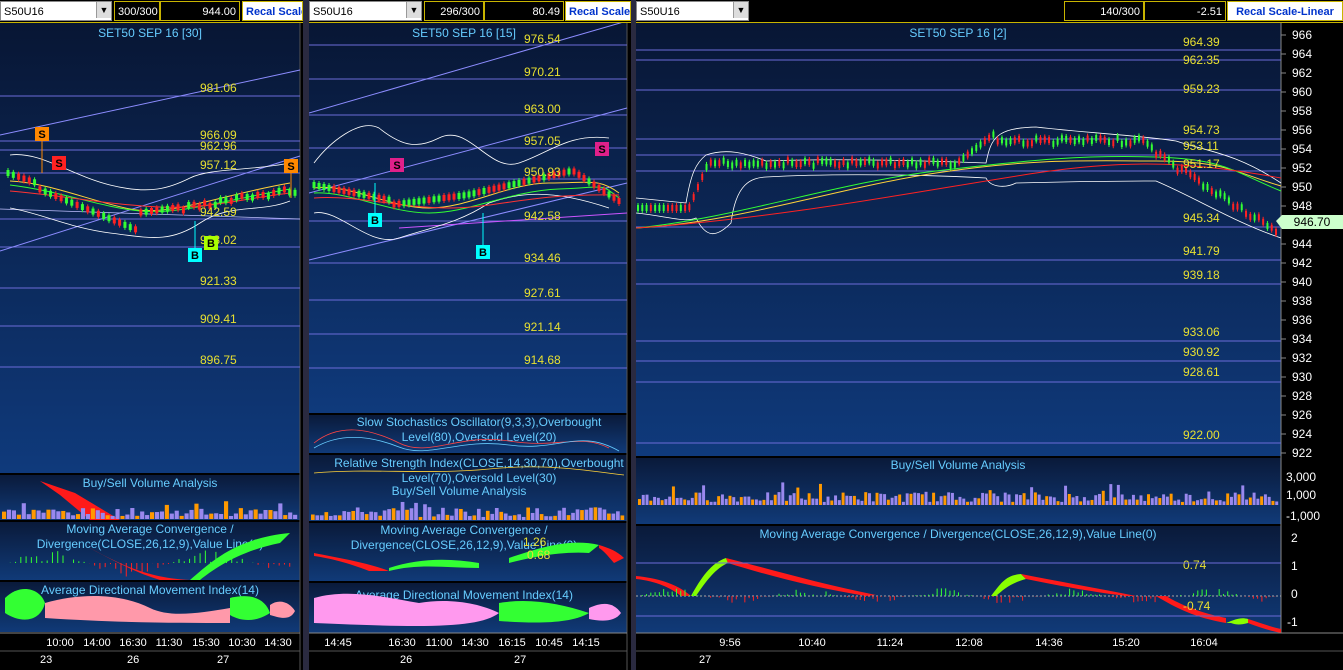 This screenshot has height=670, width=1343. What do you see at coordinates (1285, 11) in the screenshot?
I see `recal-scale-button: Recal Scale-Linear` at bounding box center [1285, 11].